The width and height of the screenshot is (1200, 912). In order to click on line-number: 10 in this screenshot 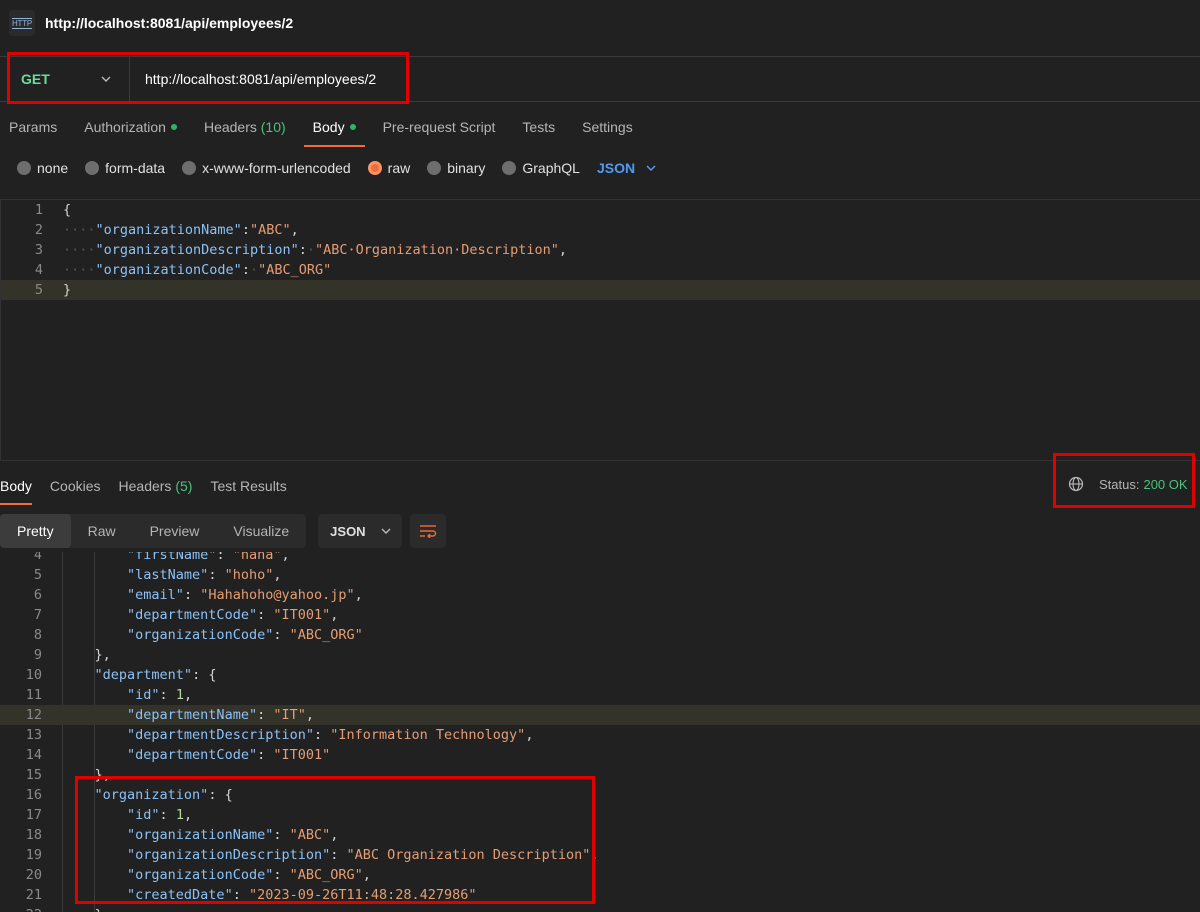, I will do `click(33, 675)`.